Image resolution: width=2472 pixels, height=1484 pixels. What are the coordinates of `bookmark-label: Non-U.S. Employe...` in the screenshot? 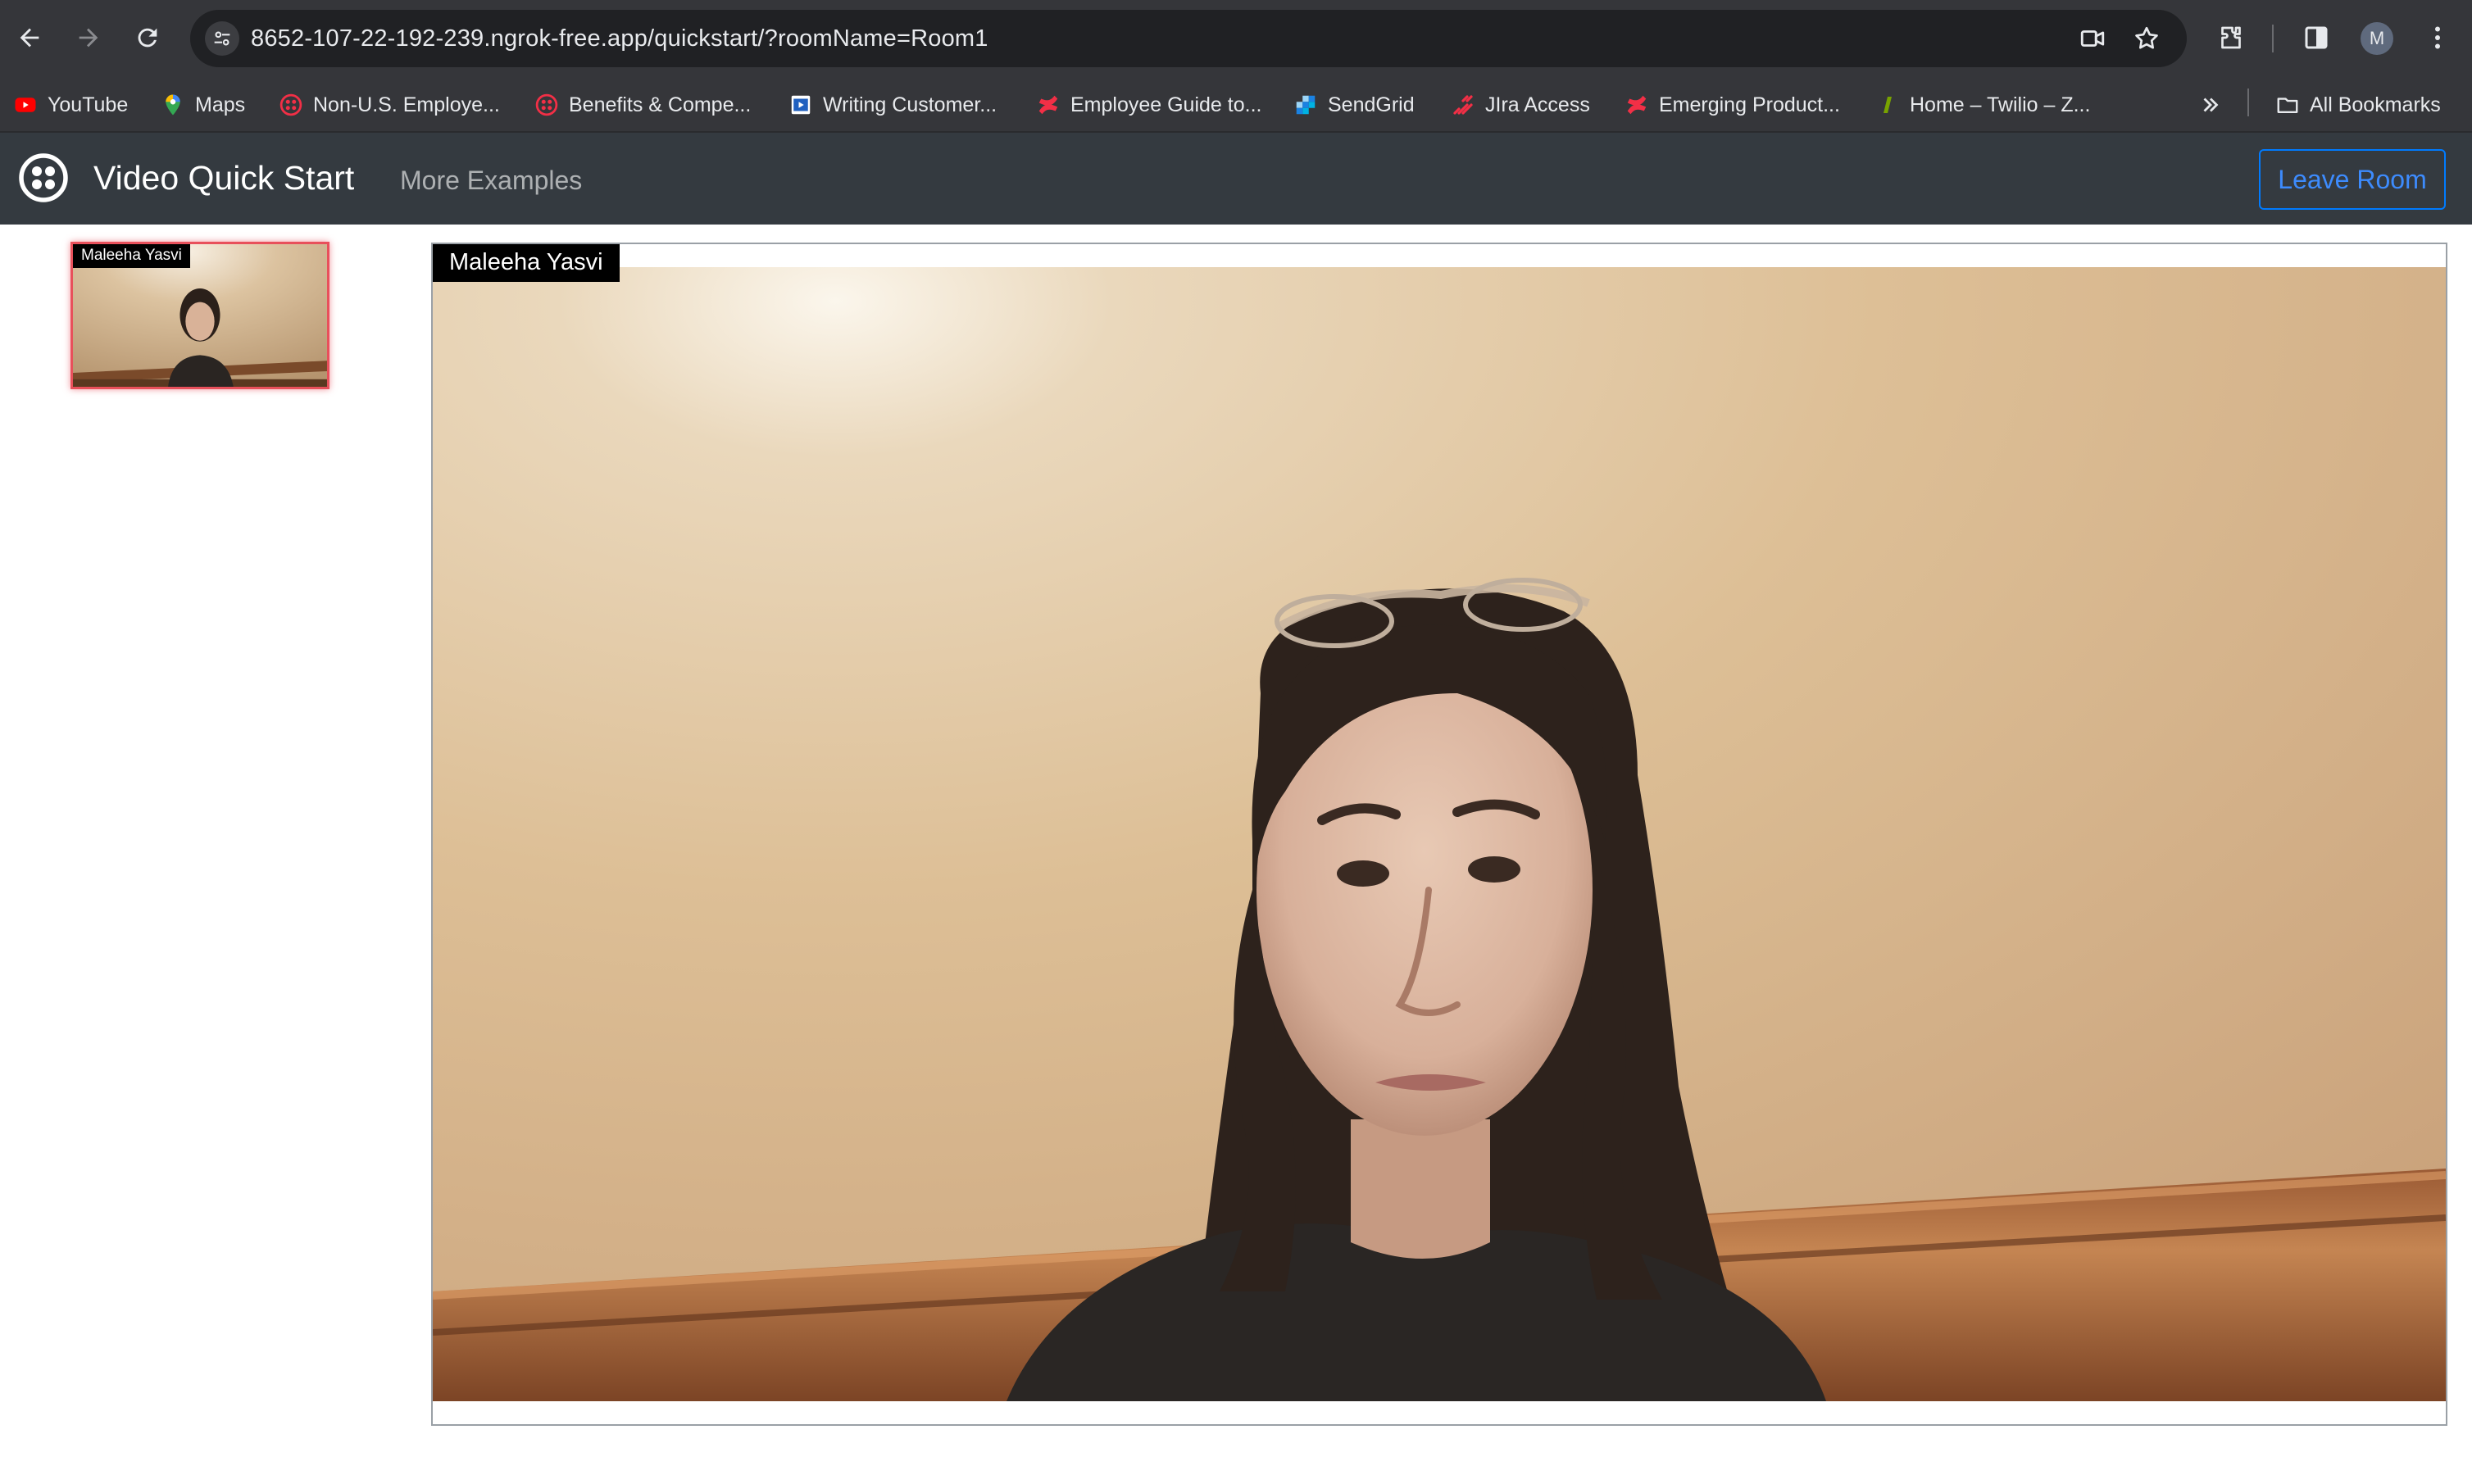 It's located at (406, 104).